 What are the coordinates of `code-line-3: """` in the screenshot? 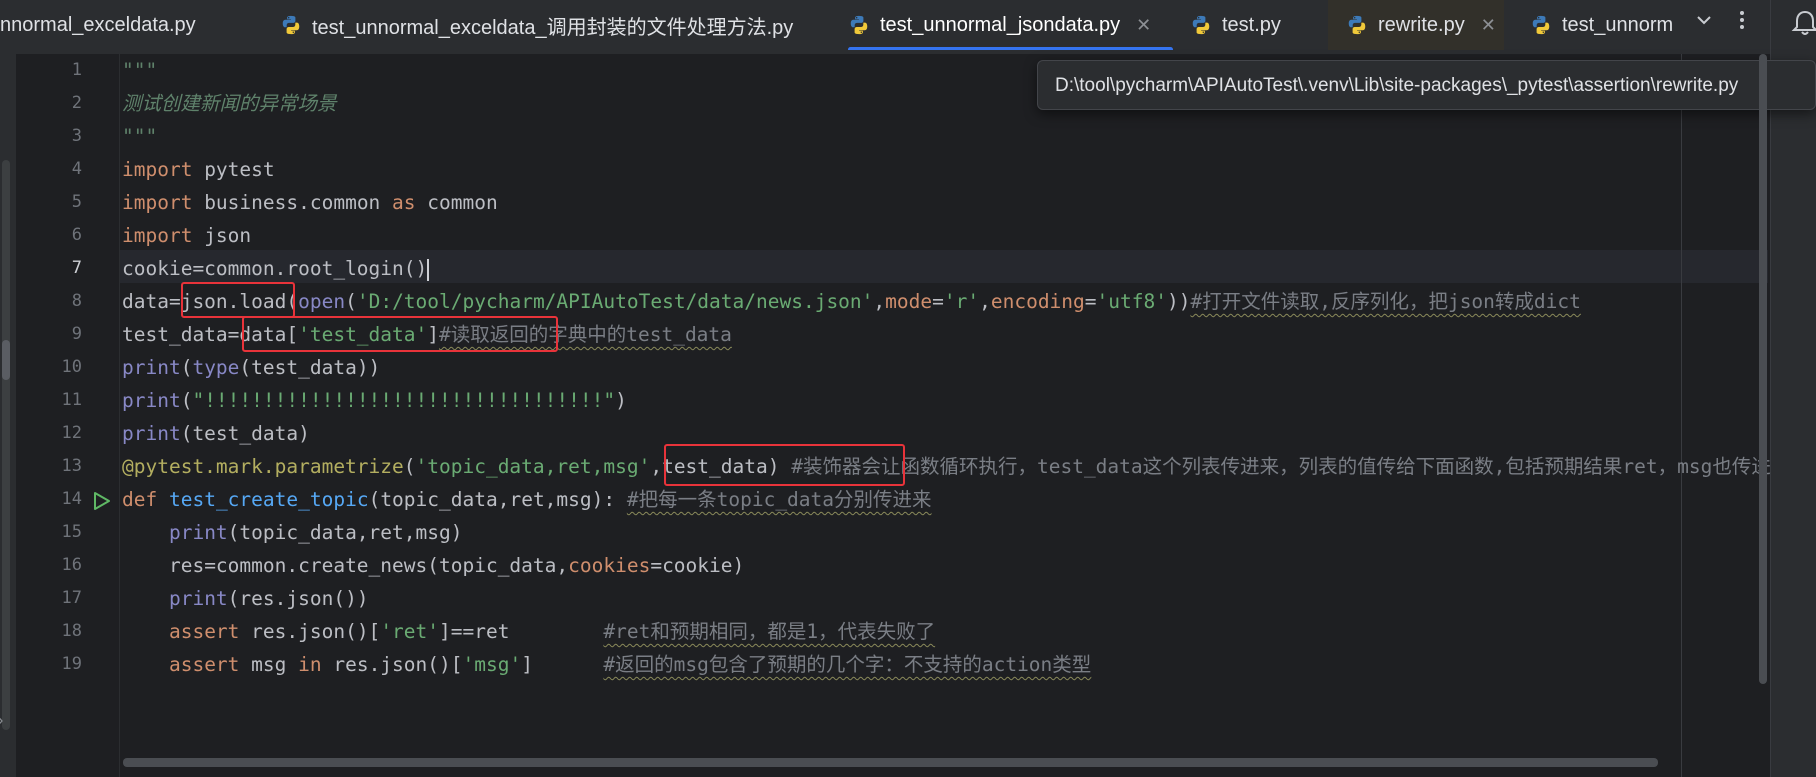 It's located at (140, 136).